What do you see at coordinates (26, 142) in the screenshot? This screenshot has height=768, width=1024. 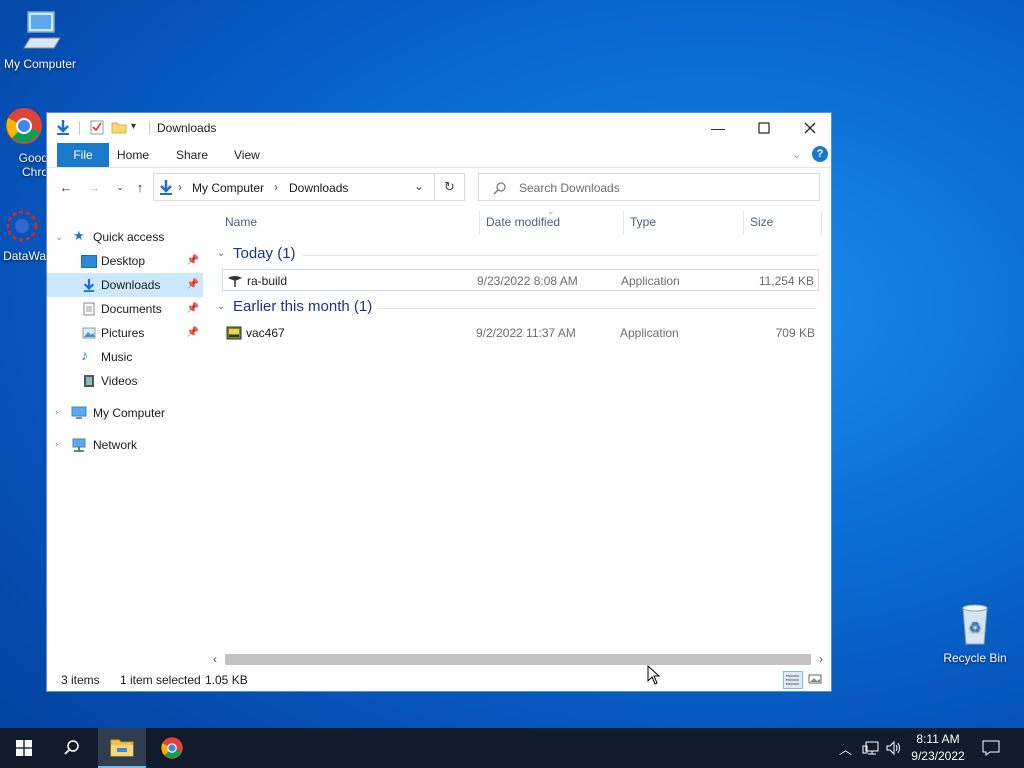 I see `desktop-icon-chrome: Good Chro` at bounding box center [26, 142].